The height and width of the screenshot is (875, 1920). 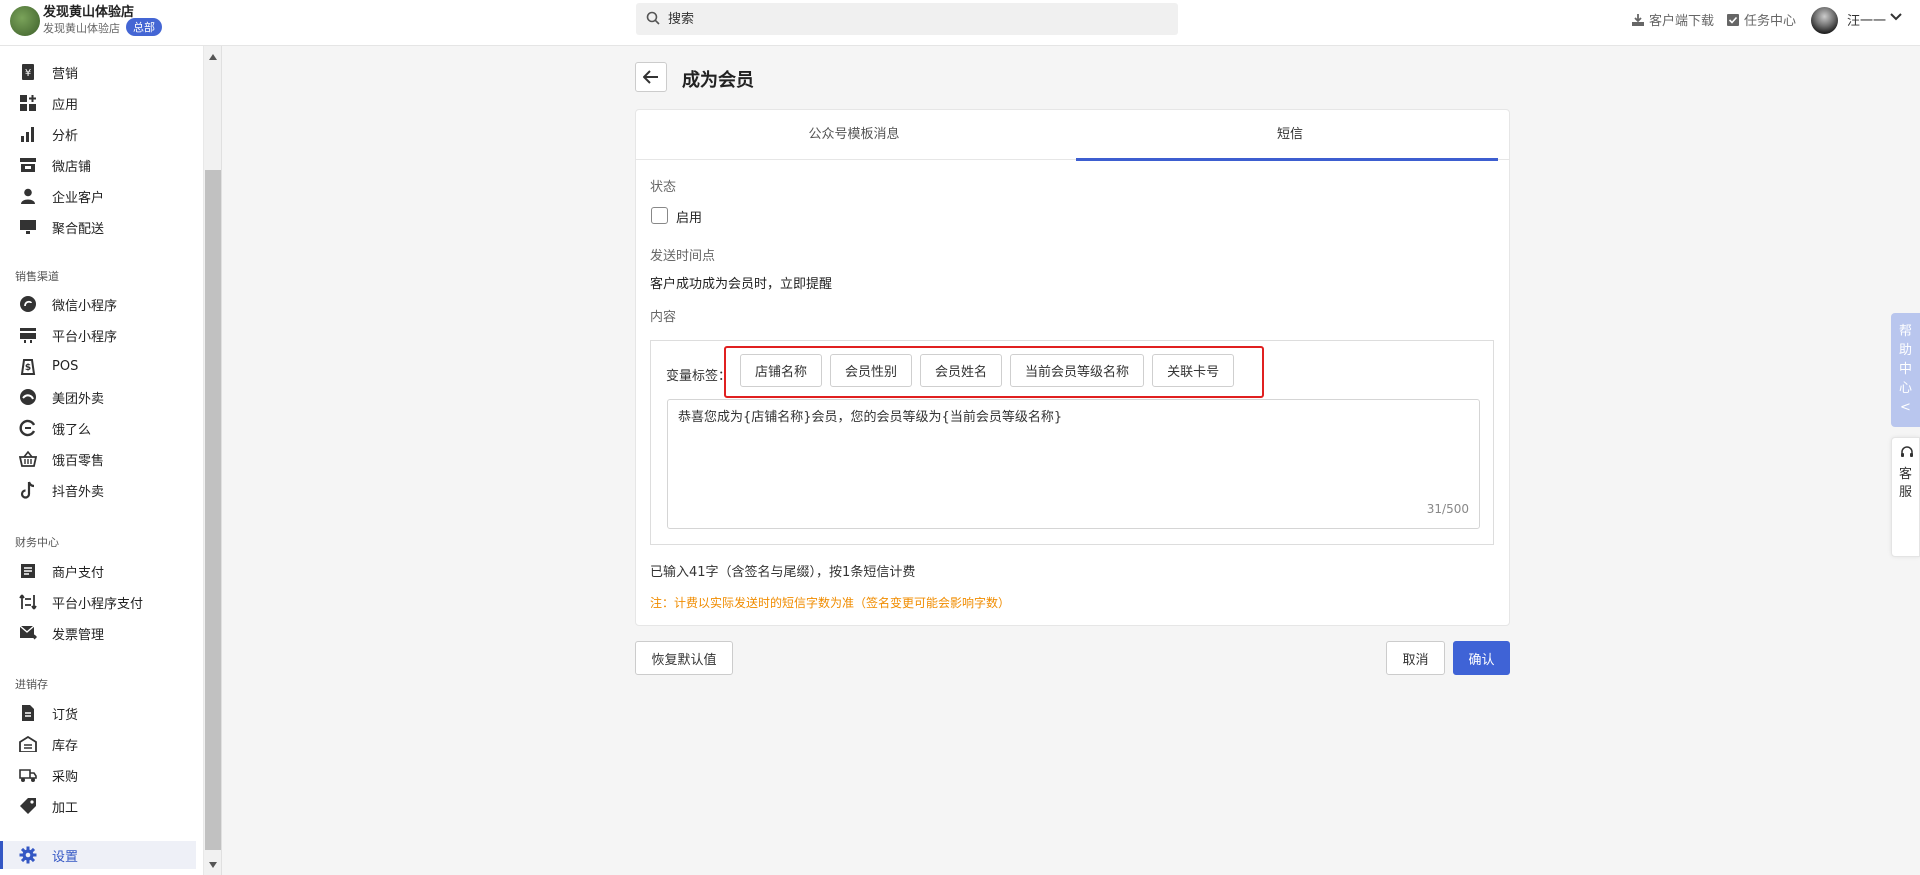 What do you see at coordinates (37, 276) in the screenshot?
I see `section-sales-channels: 销售渠道` at bounding box center [37, 276].